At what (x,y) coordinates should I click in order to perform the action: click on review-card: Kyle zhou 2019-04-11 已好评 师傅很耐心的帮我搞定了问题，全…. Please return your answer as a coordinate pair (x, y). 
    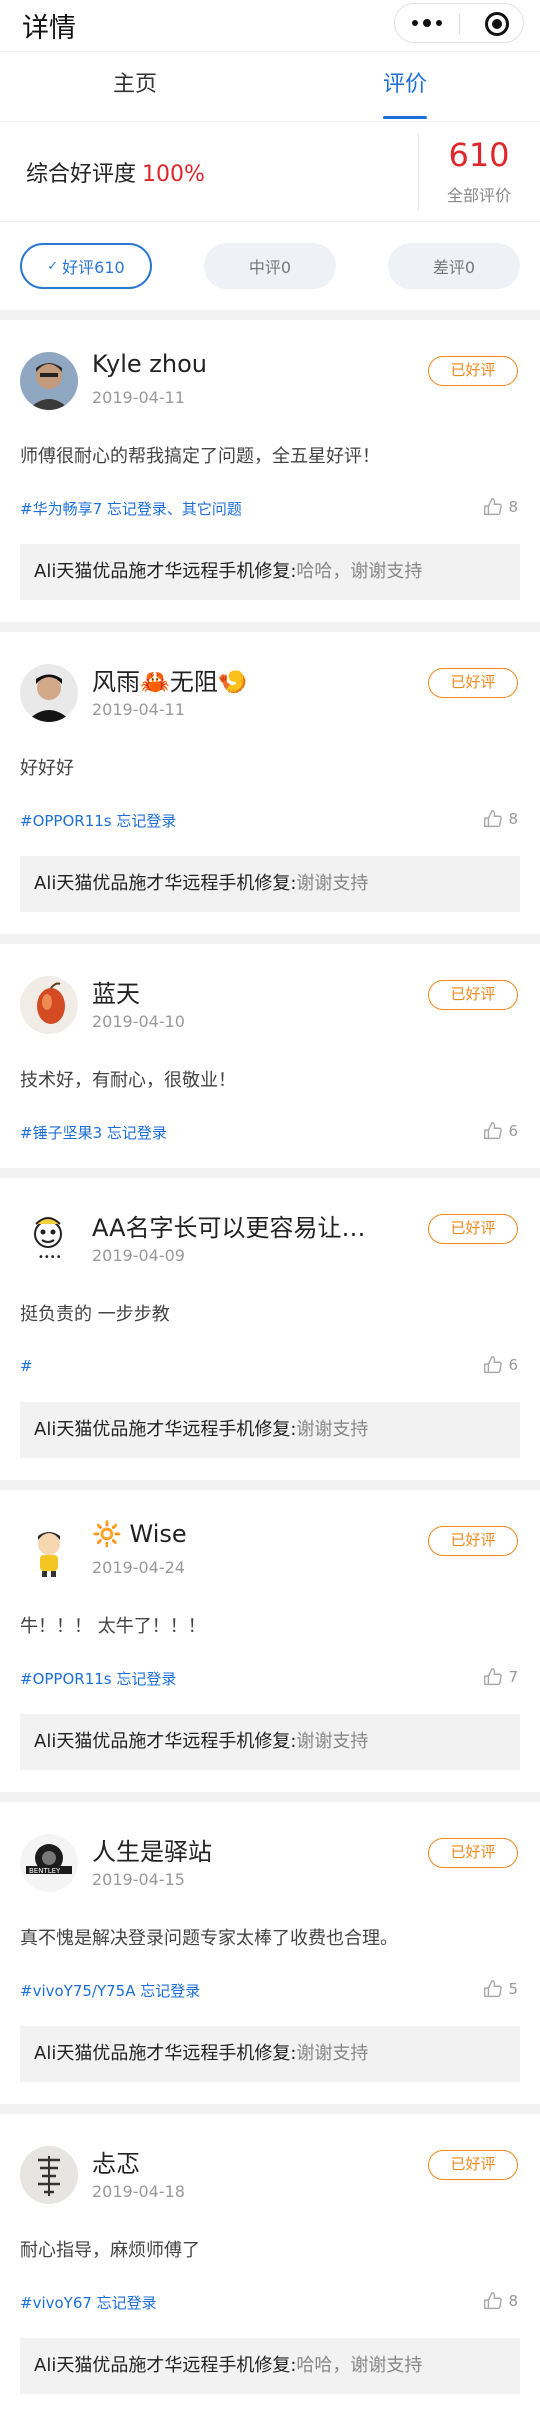
    Looking at the image, I should click on (270, 471).